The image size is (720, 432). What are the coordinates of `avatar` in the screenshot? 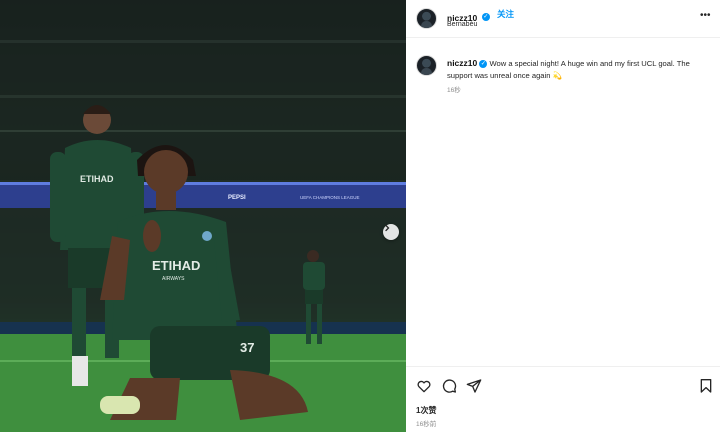 It's located at (426, 18).